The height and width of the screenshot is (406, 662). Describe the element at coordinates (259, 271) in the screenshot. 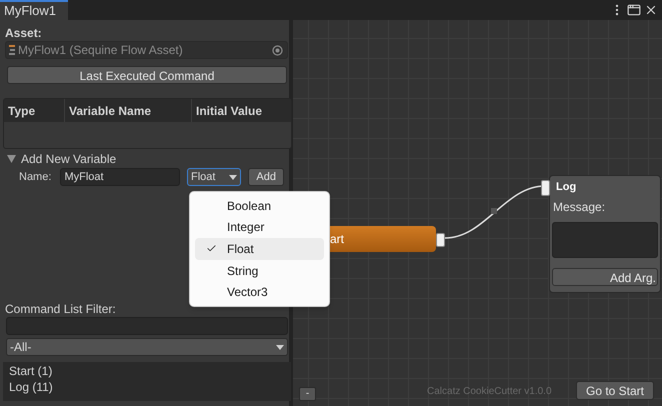

I see `type-menu-item: String` at that location.